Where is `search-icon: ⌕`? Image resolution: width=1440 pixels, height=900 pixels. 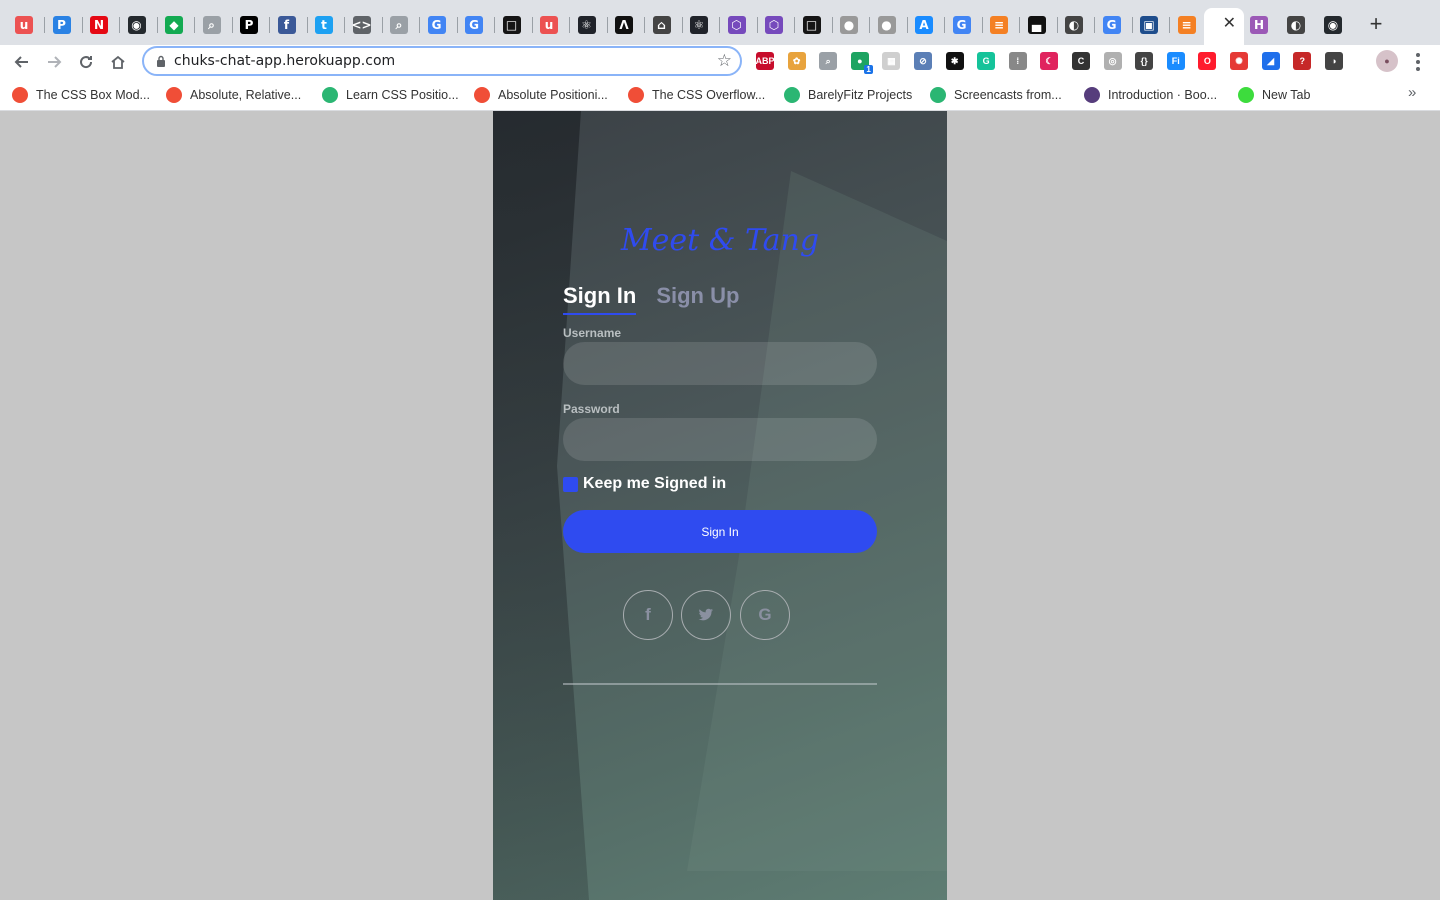 search-icon: ⌕ is located at coordinates (211, 25).